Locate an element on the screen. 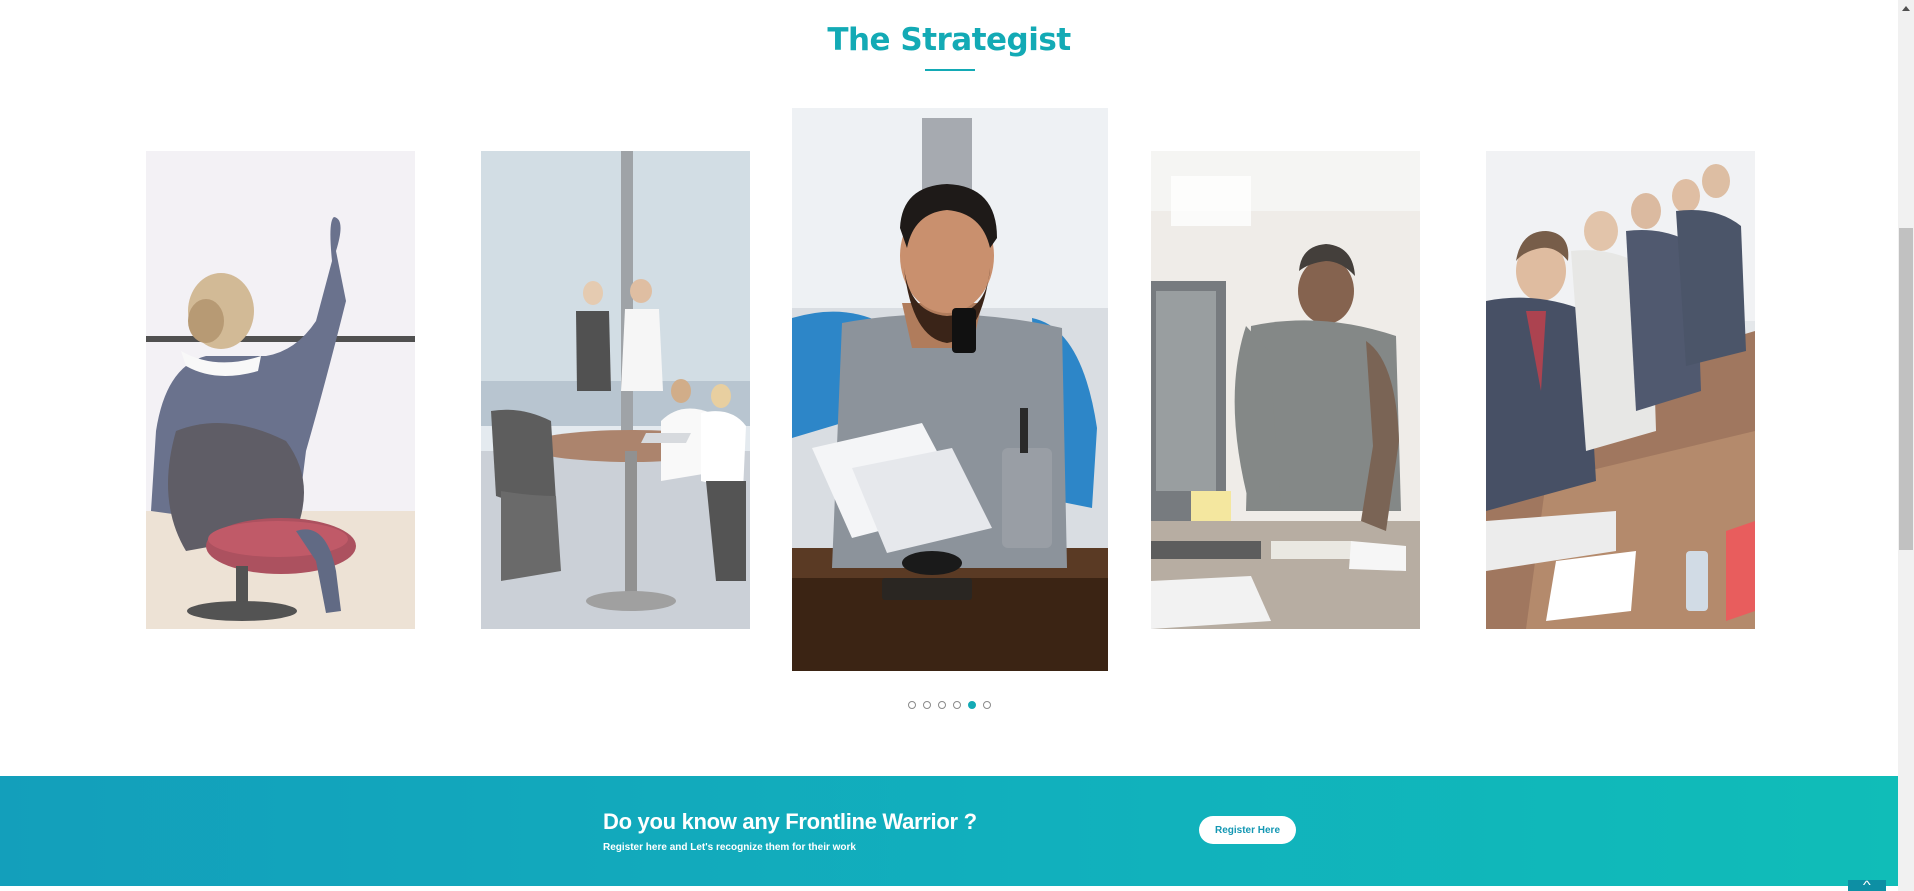 This screenshot has height=891, width=1914. back-to-top-button: ^ is located at coordinates (1867, 884).